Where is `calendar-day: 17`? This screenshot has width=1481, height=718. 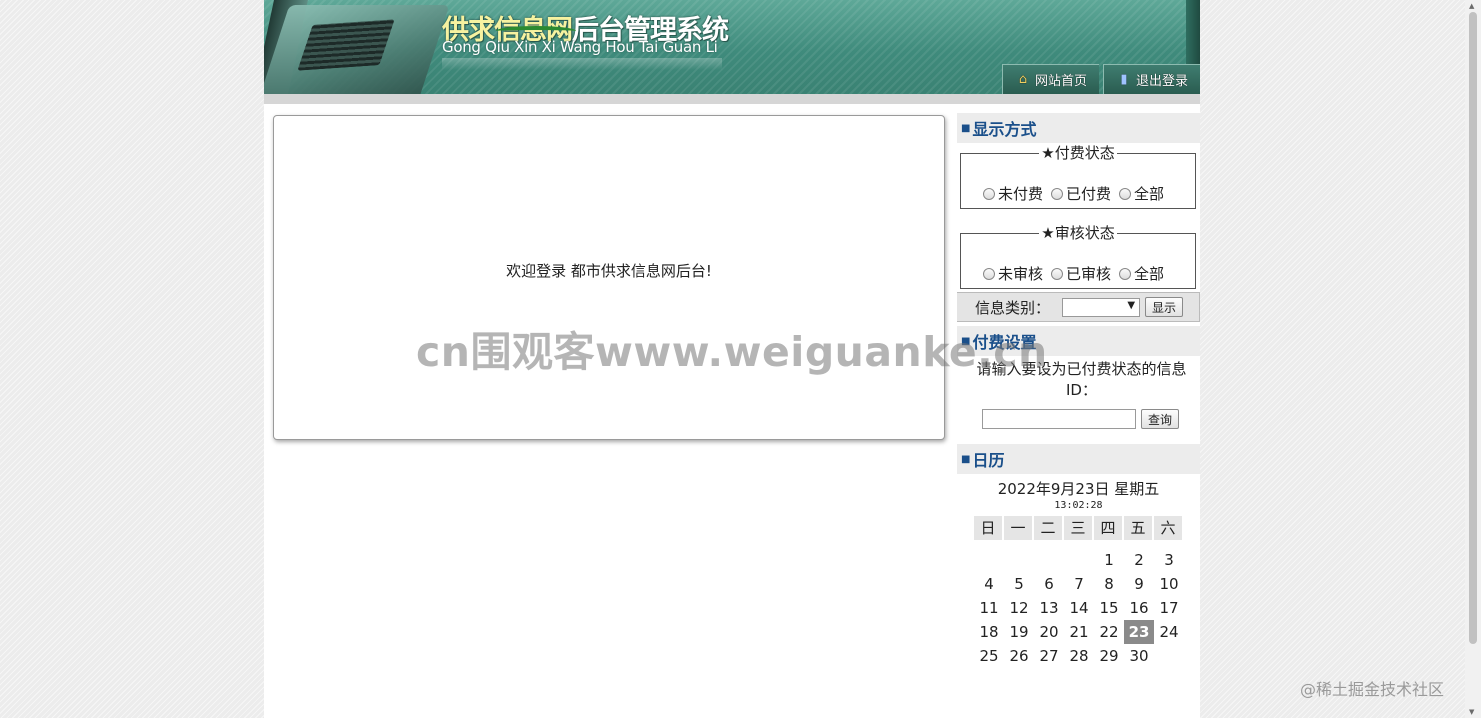
calendar-day: 17 is located at coordinates (1169, 608).